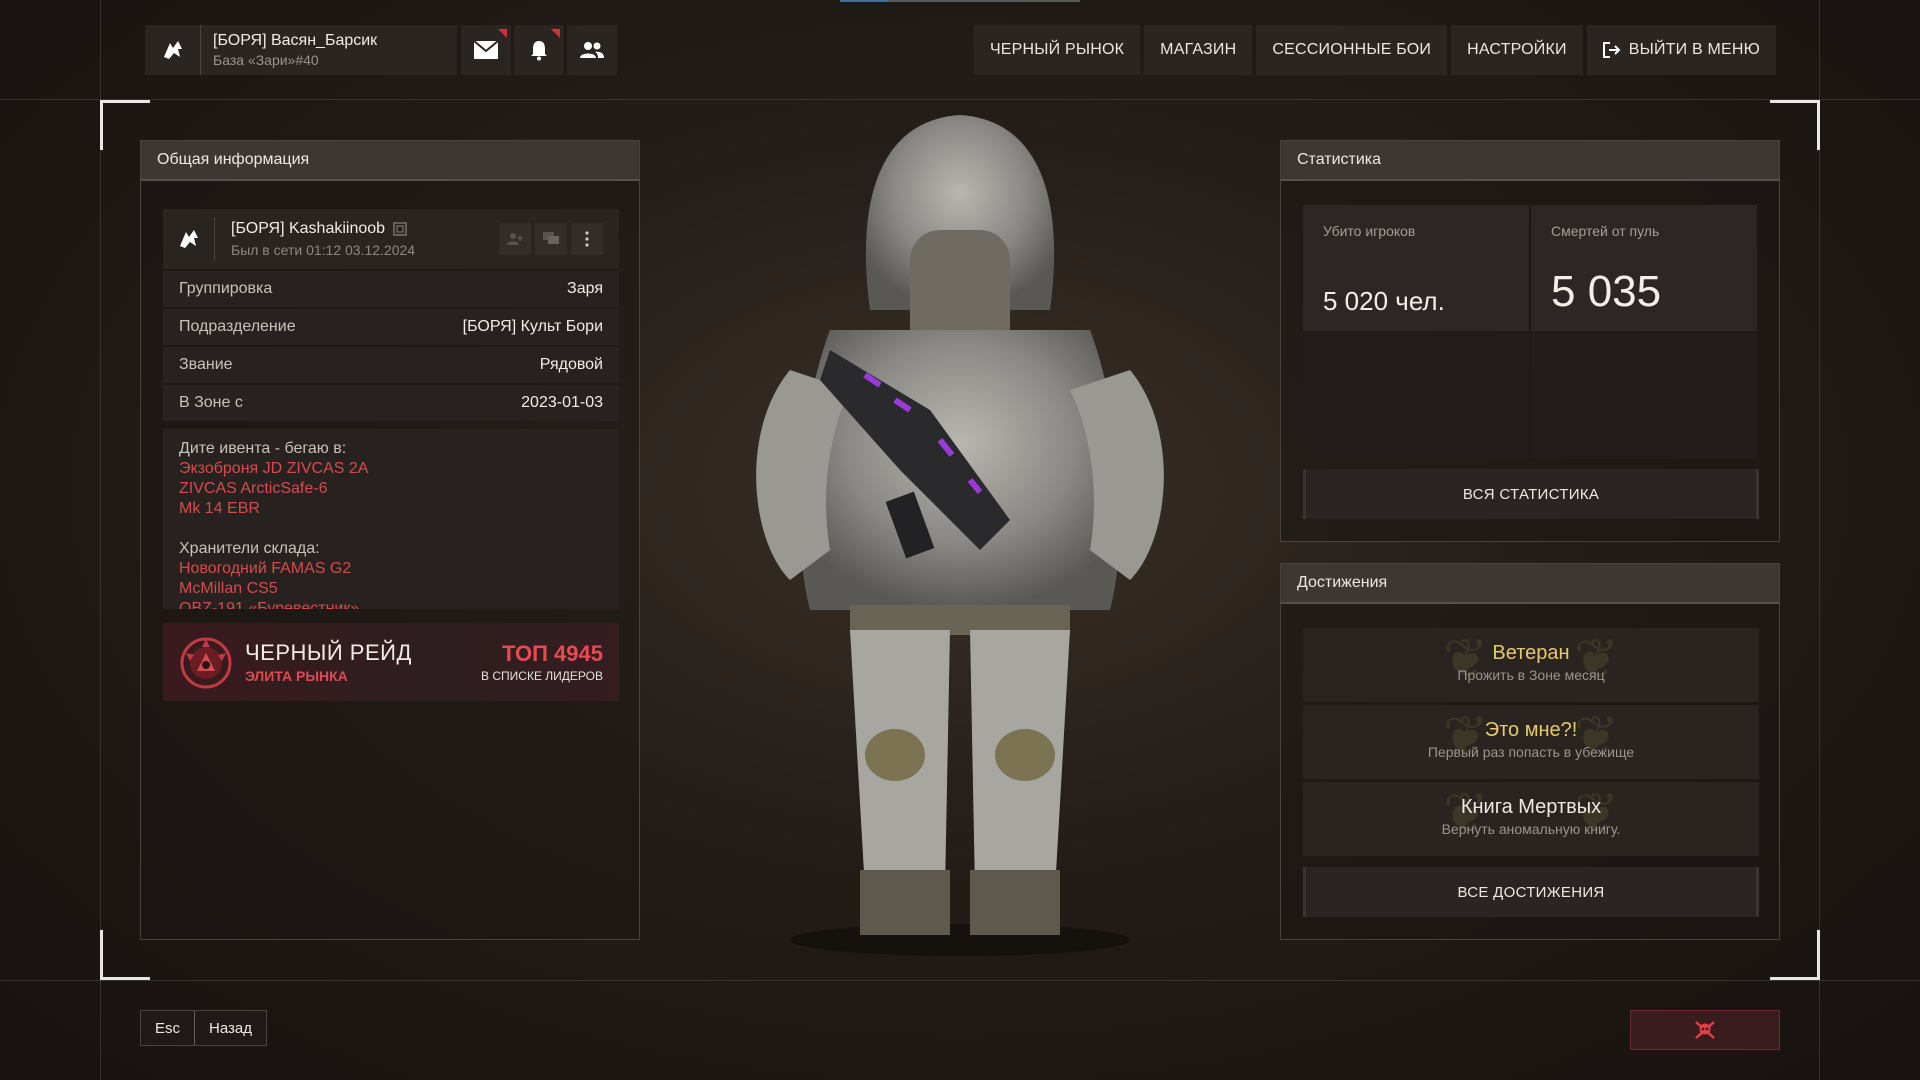 This screenshot has height=1080, width=1920. I want to click on info-row-rank: Звание Рядовой, so click(391, 365).